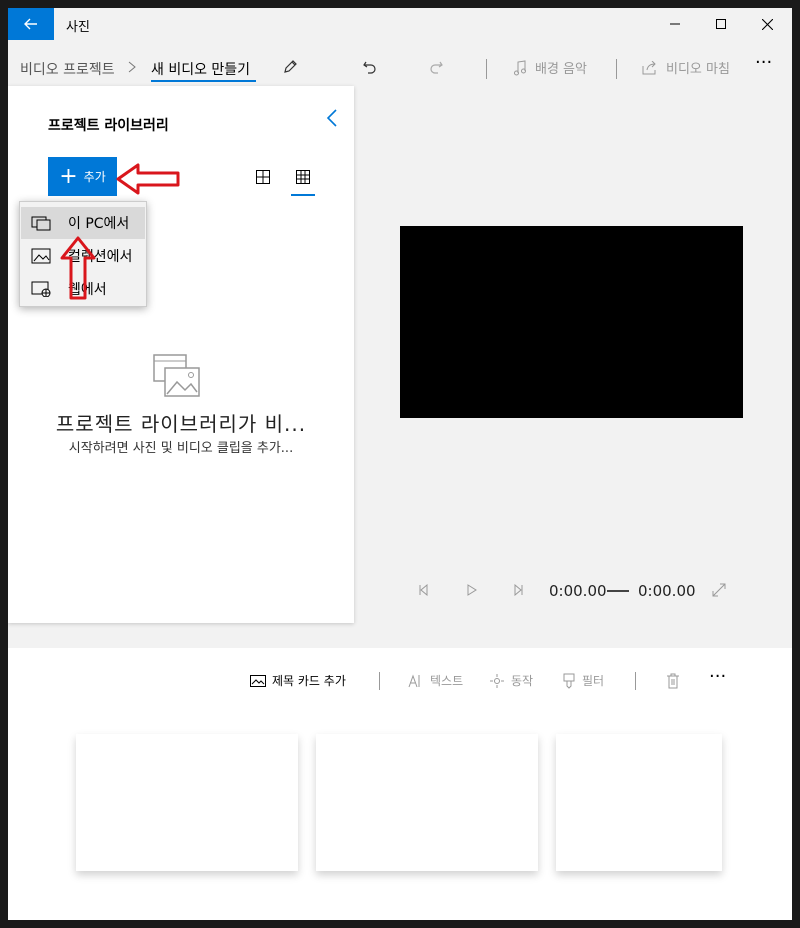  Describe the element at coordinates (200, 69) in the screenshot. I see `breadcrumb-current: 새 비디오 만들기` at that location.